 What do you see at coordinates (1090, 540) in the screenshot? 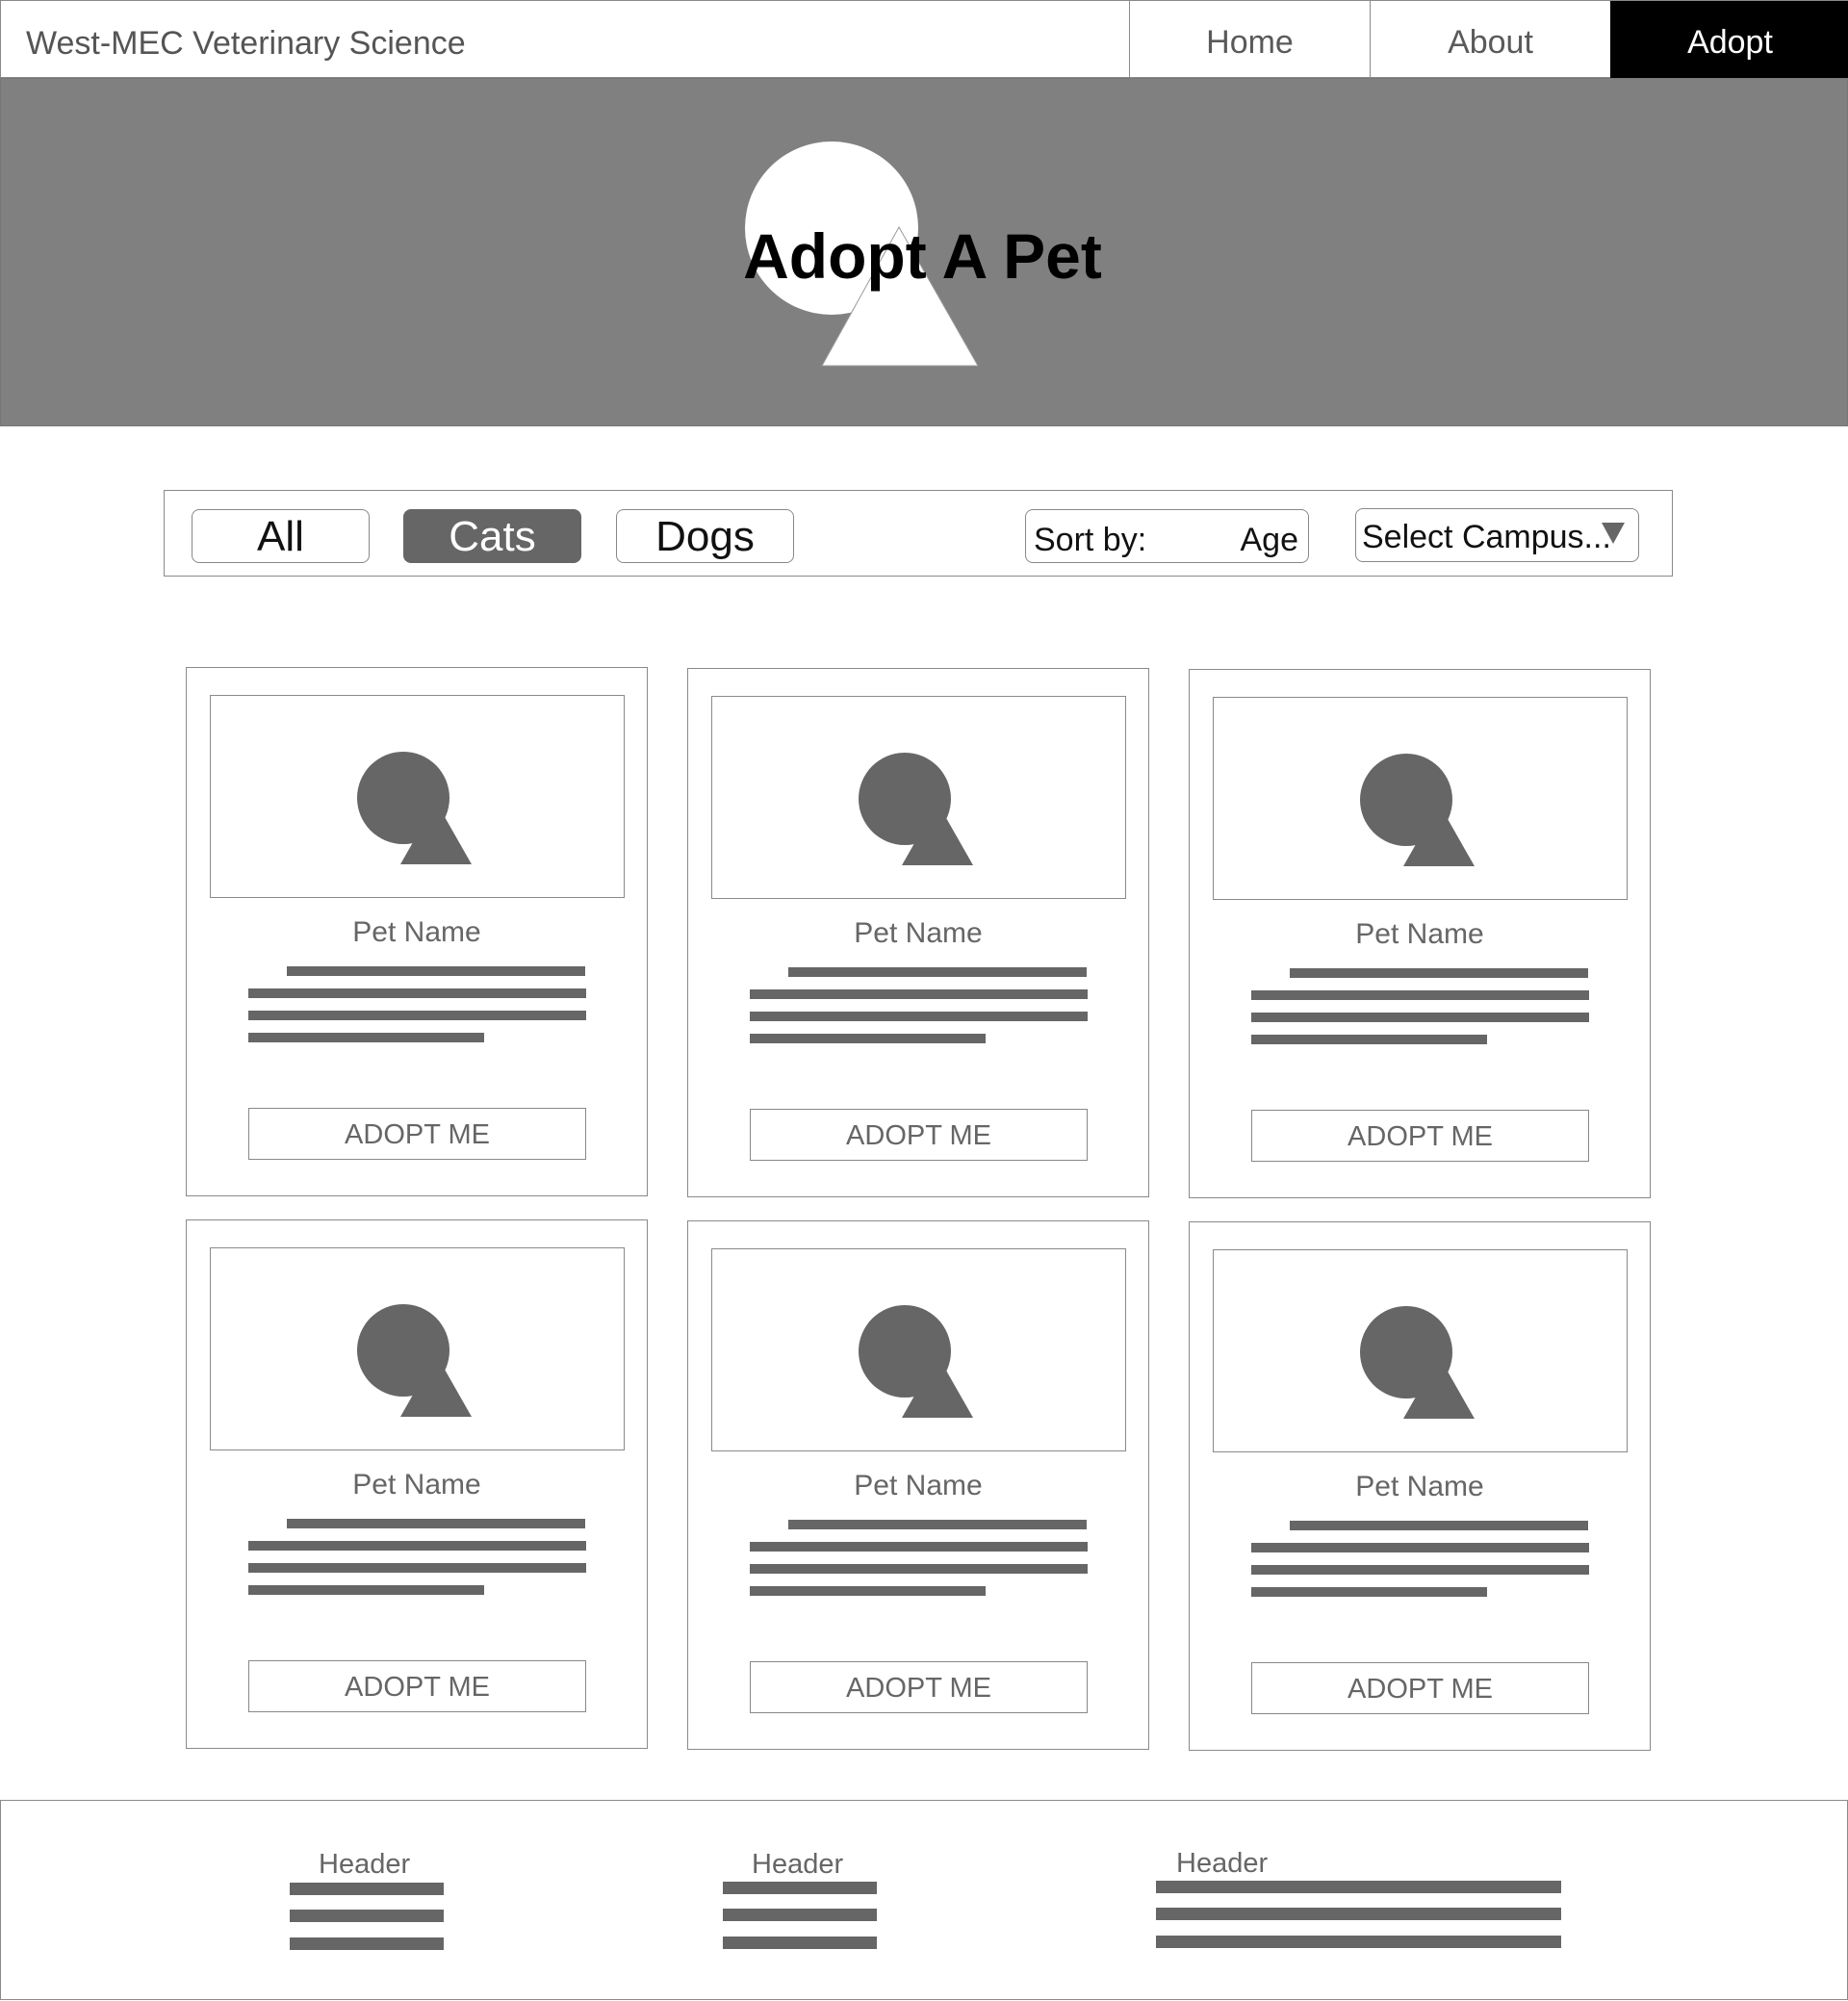
I see `sort-label: Sort by:` at bounding box center [1090, 540].